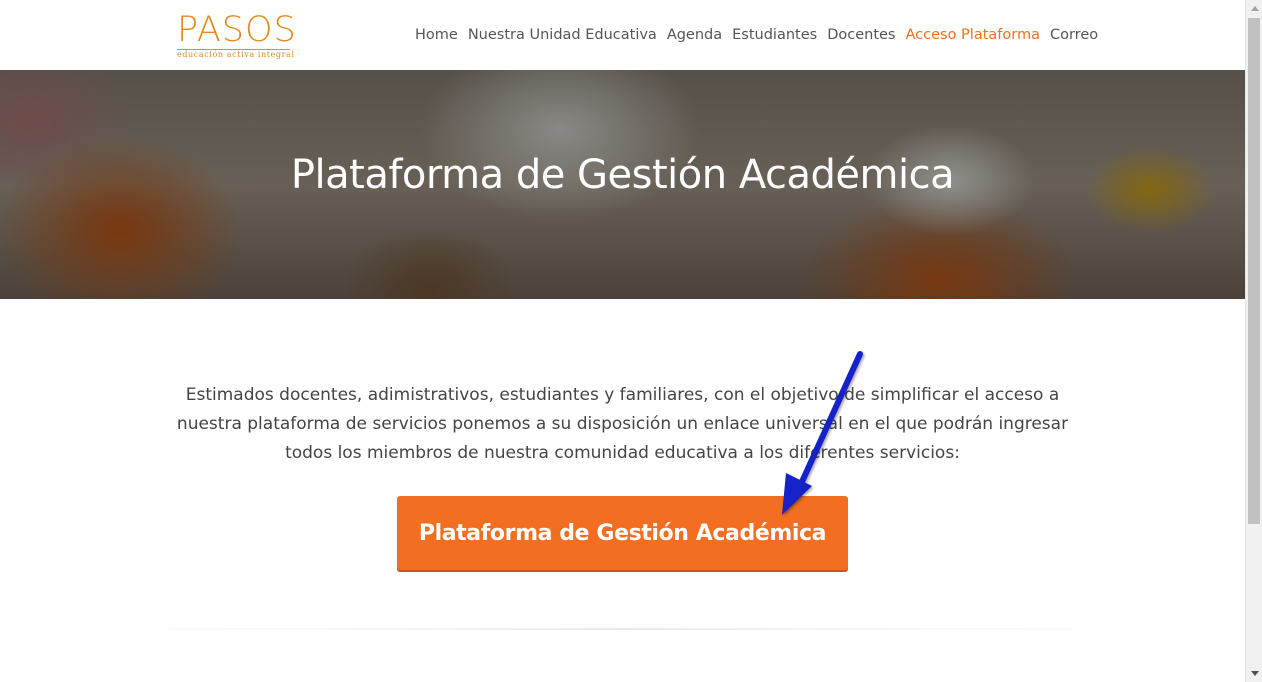  I want to click on cta-label: Plataforma de Gestión Académica, so click(622, 533).